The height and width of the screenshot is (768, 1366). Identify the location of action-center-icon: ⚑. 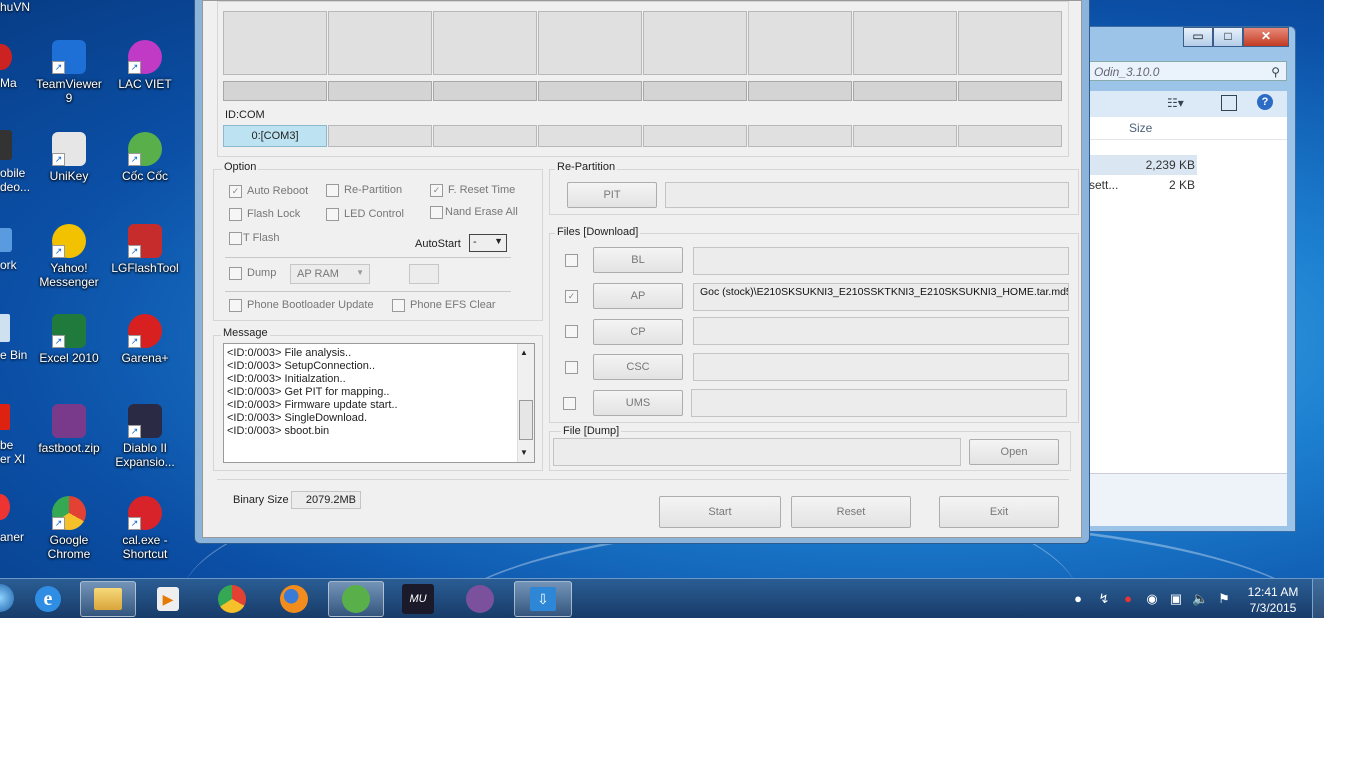
(1224, 599).